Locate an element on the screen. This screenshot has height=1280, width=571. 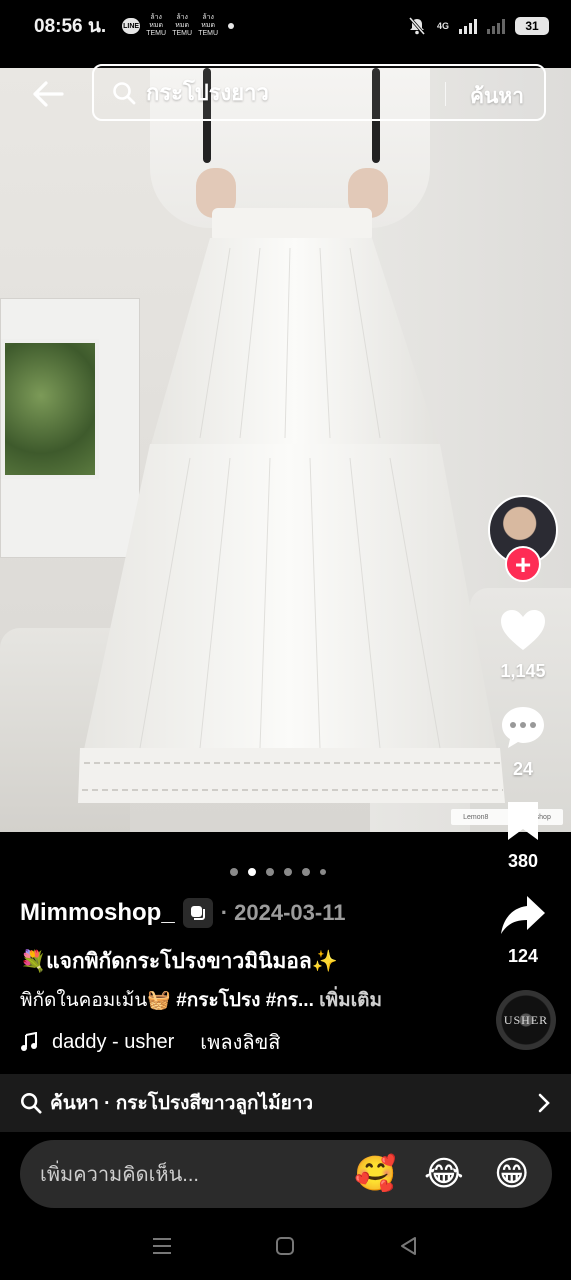
search-bar: กระโปรงยาว ค้นหา is located at coordinates (319, 92).